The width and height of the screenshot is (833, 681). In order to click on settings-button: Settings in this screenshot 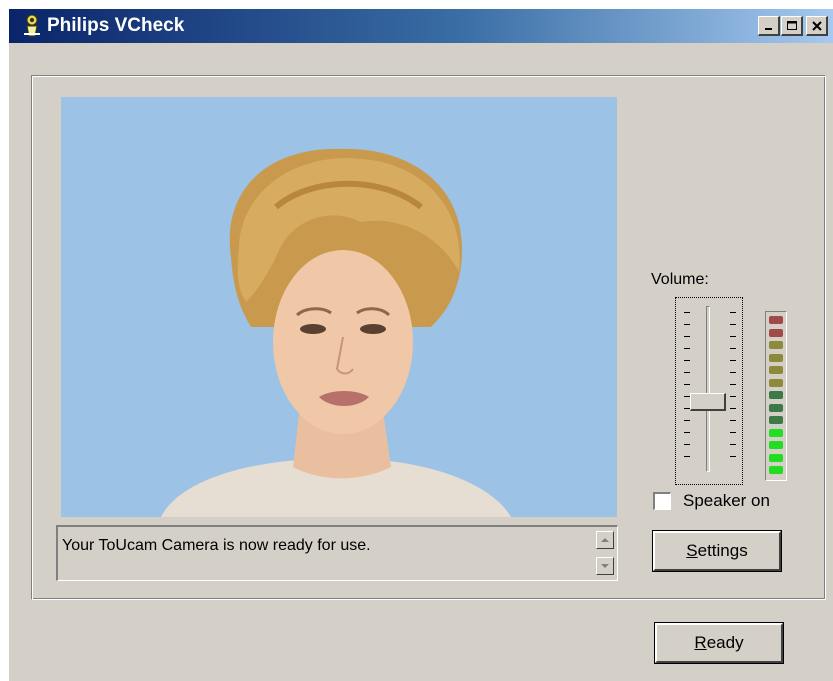, I will do `click(717, 551)`.